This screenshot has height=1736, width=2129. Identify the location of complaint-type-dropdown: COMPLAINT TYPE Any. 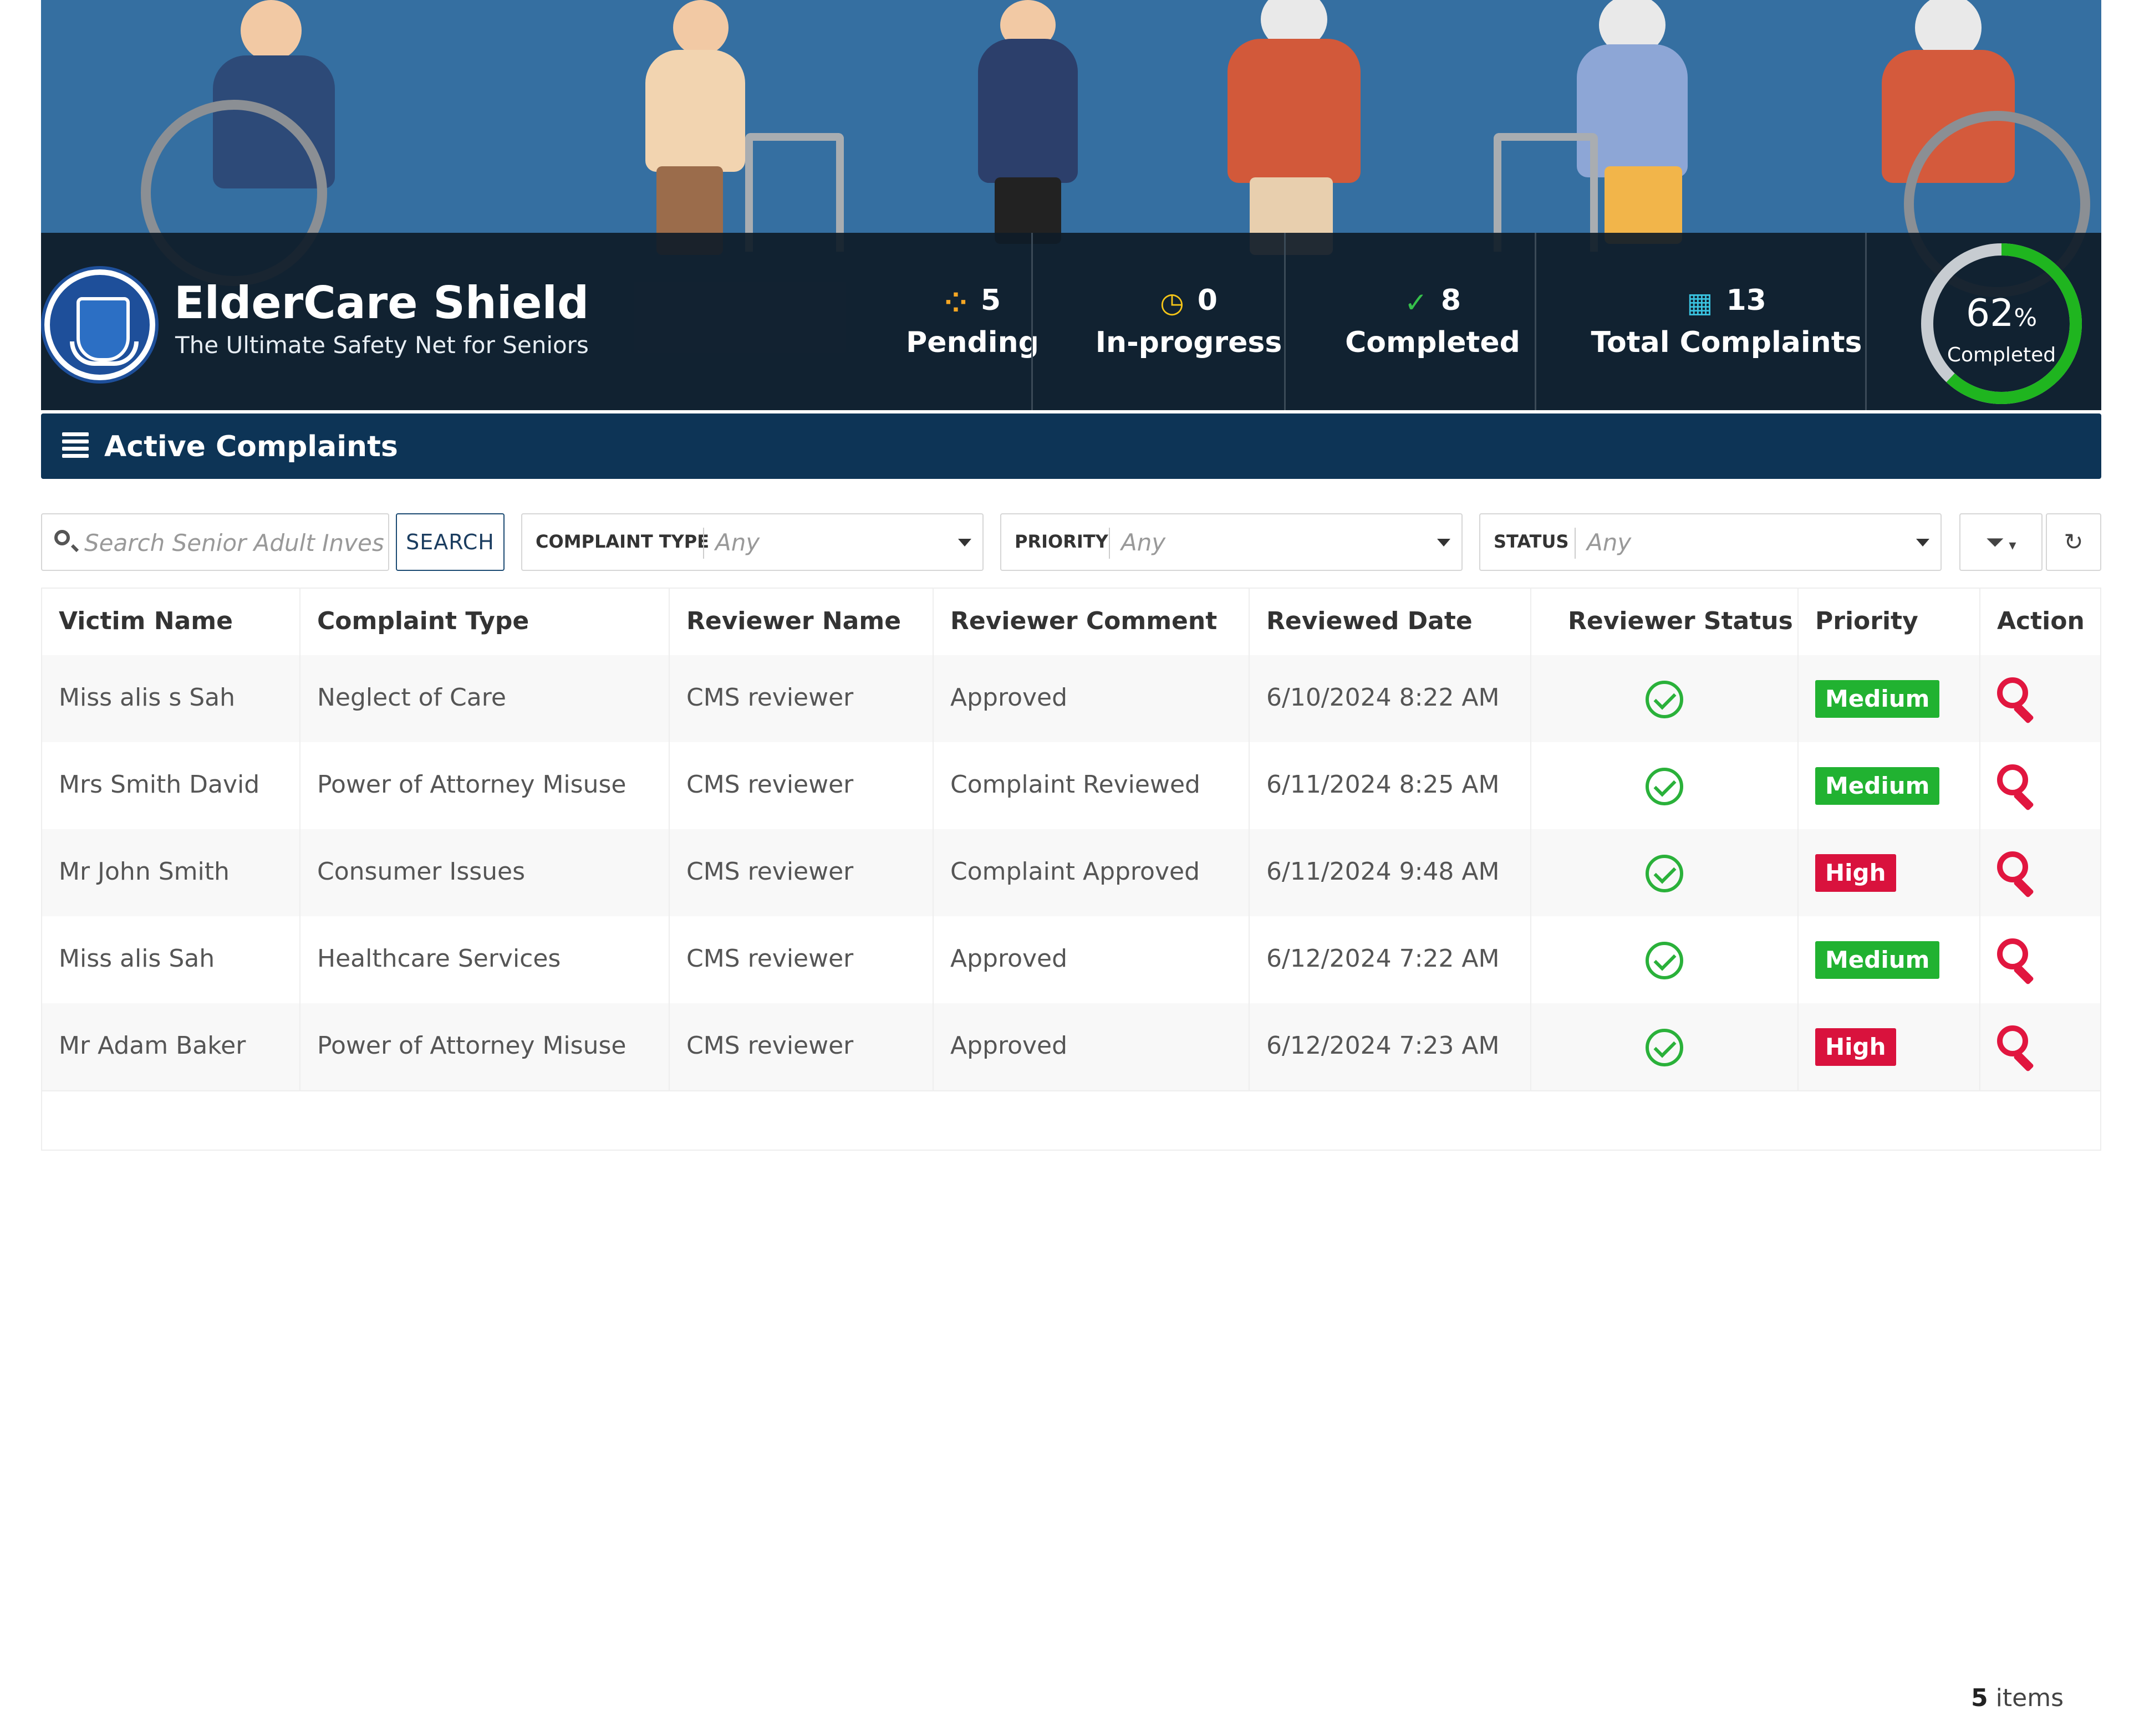
(753, 542).